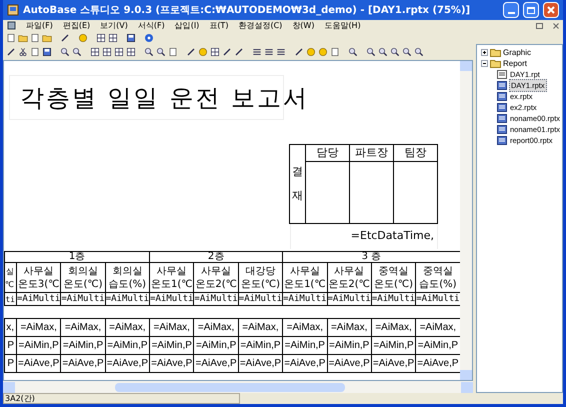 The width and height of the screenshot is (566, 407). What do you see at coordinates (10, 272) in the screenshot?
I see `column-header: 실` at bounding box center [10, 272].